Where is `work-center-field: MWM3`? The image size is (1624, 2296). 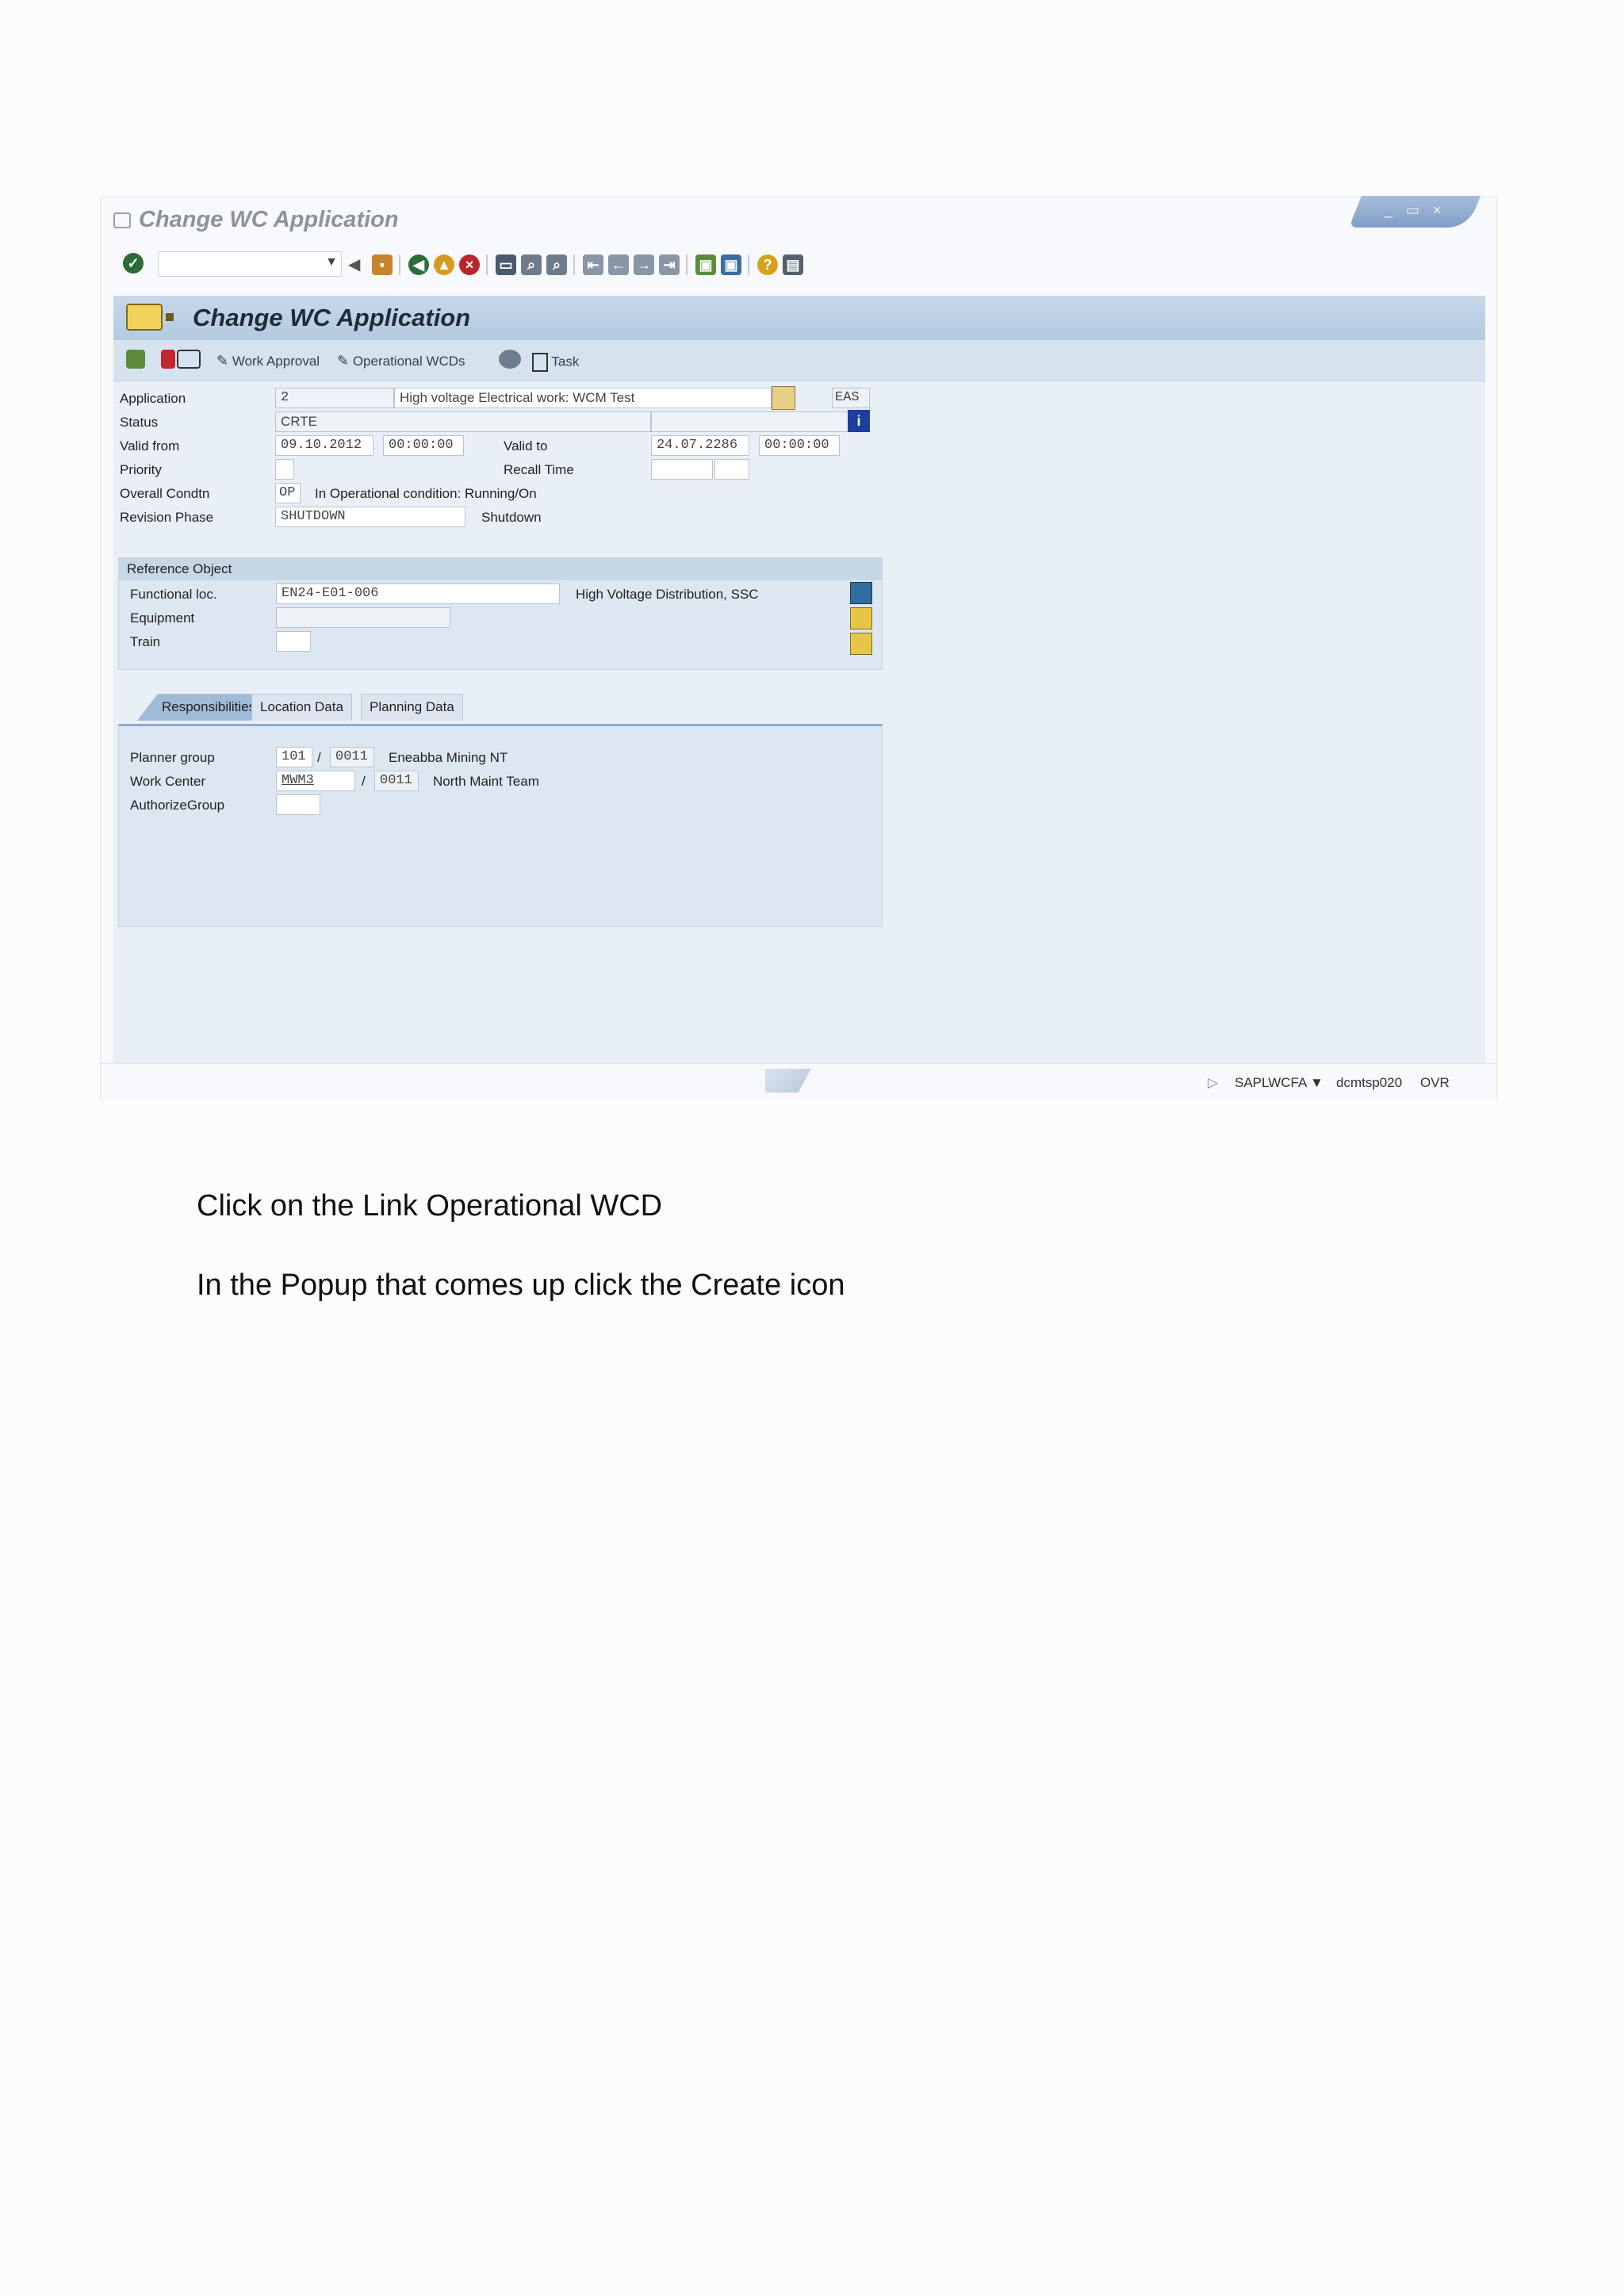
work-center-field: MWM3 is located at coordinates (315, 781).